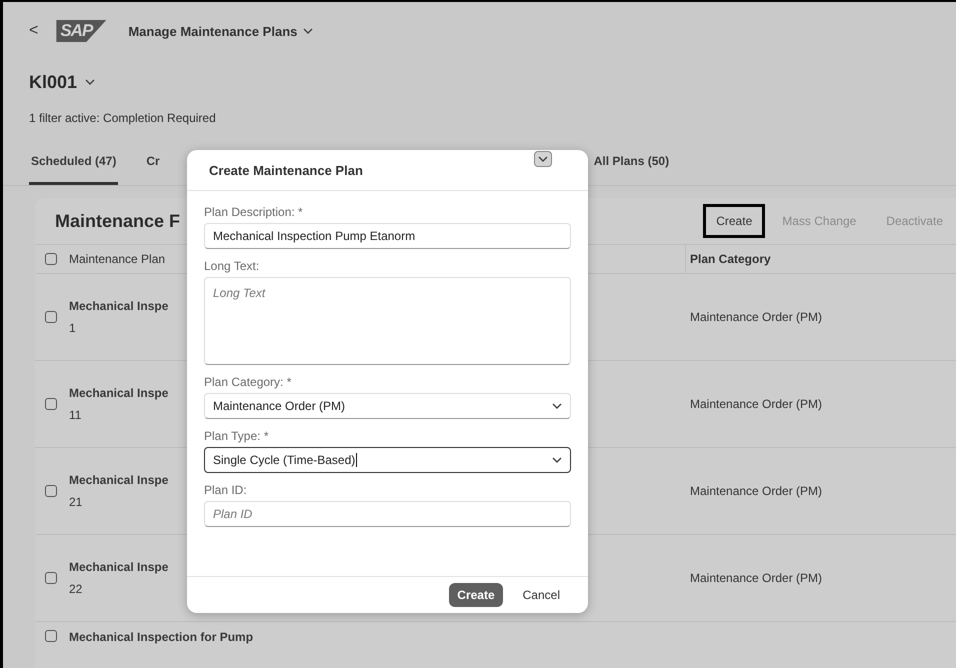 The height and width of the screenshot is (668, 956). I want to click on header-expand-button, so click(543, 159).